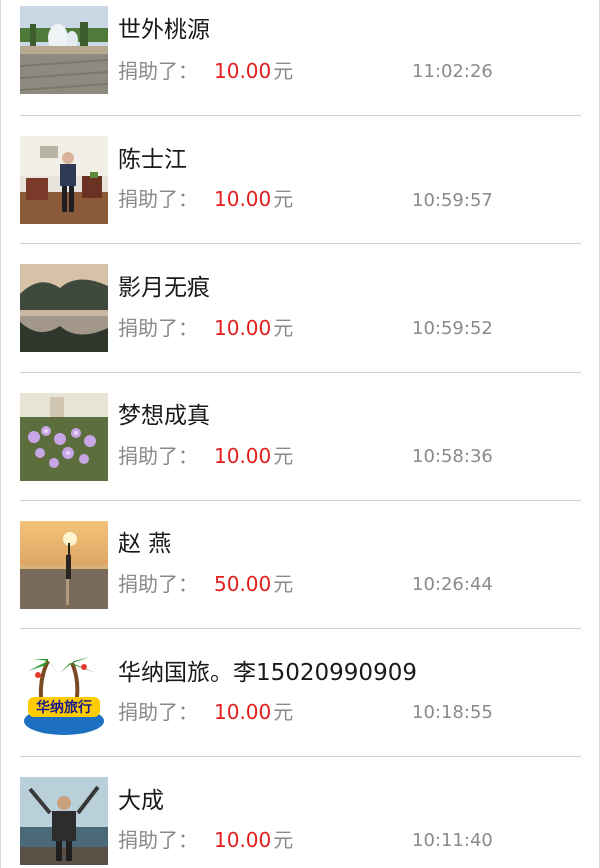  I want to click on sunset-beach-photo-icon, so click(64, 565).